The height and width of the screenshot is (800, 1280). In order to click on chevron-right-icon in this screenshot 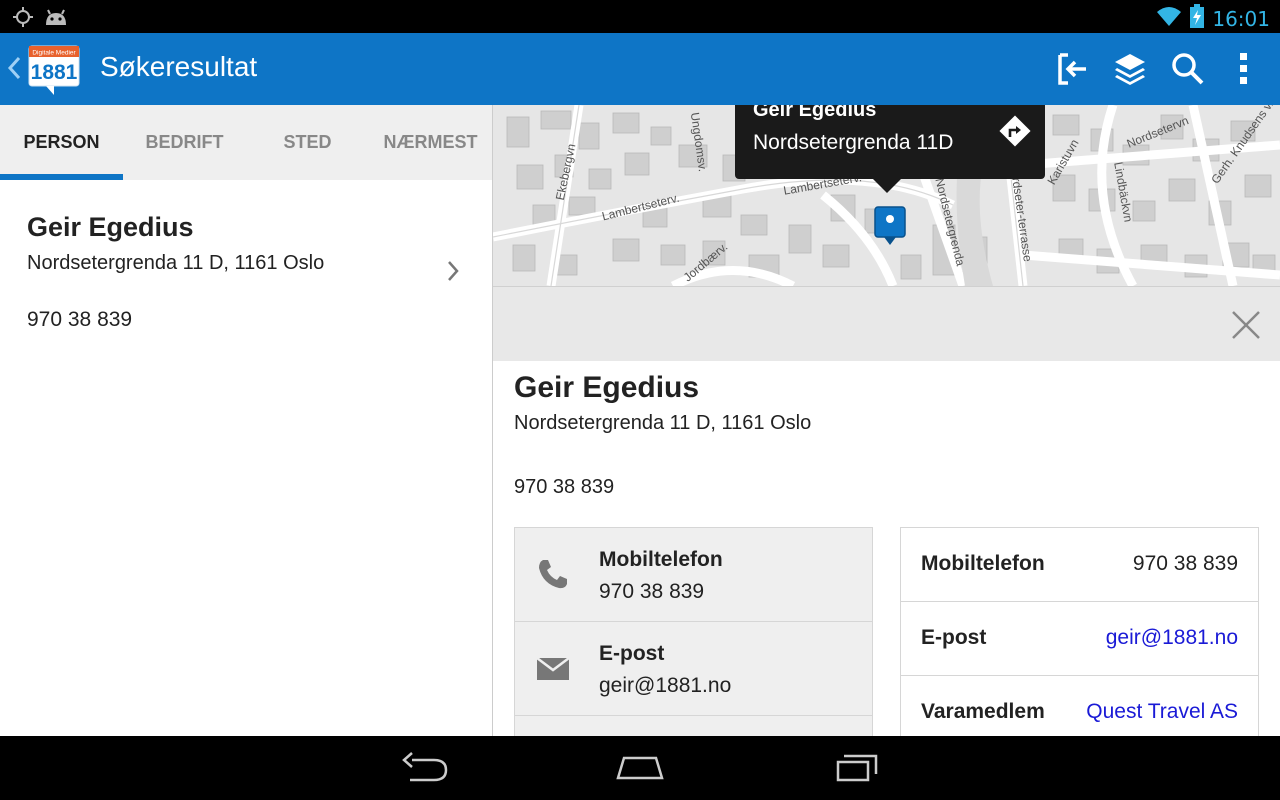, I will do `click(453, 273)`.